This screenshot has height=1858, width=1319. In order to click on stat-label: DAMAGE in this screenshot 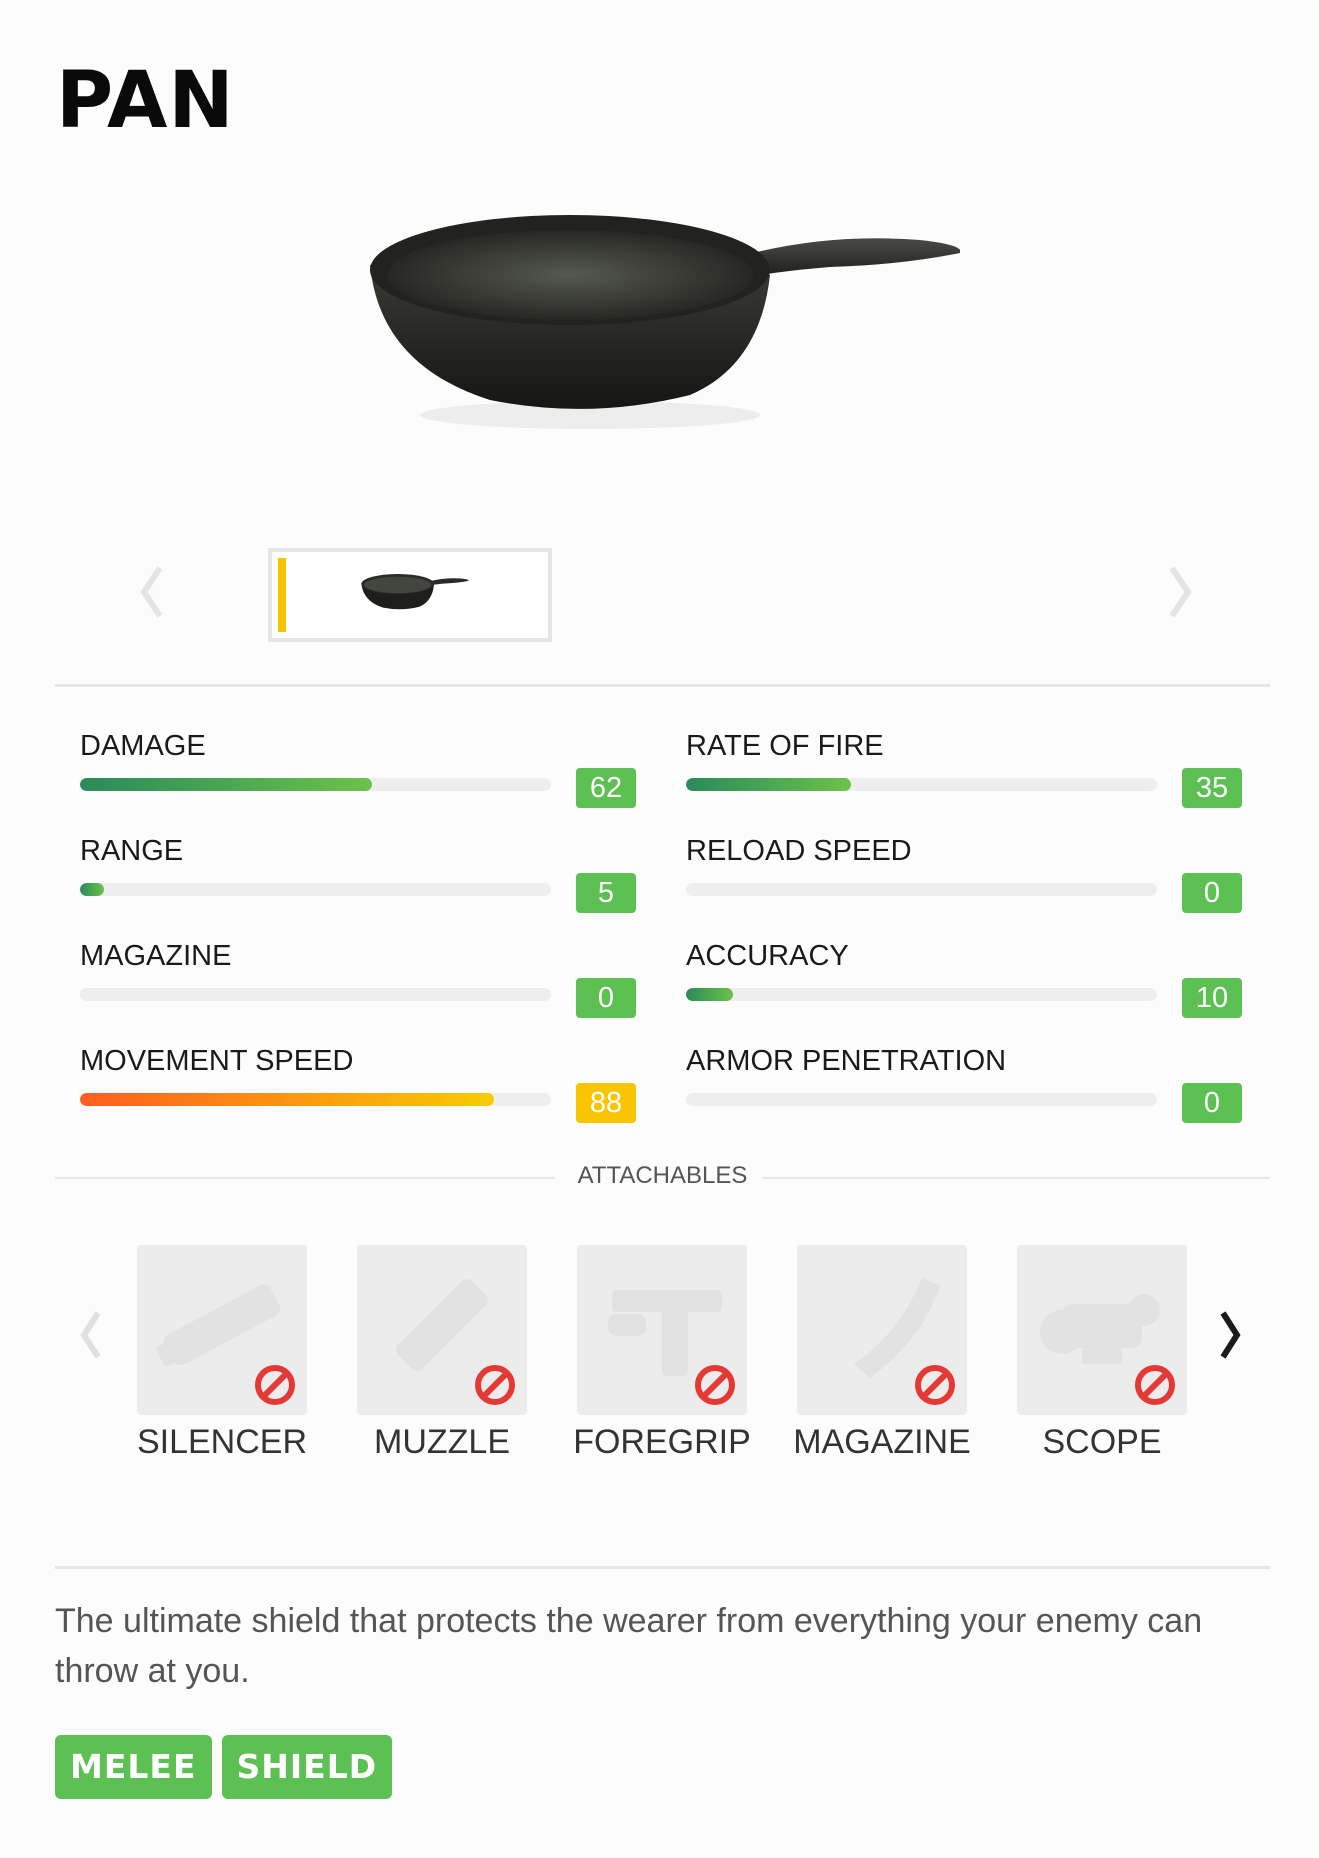, I will do `click(143, 746)`.